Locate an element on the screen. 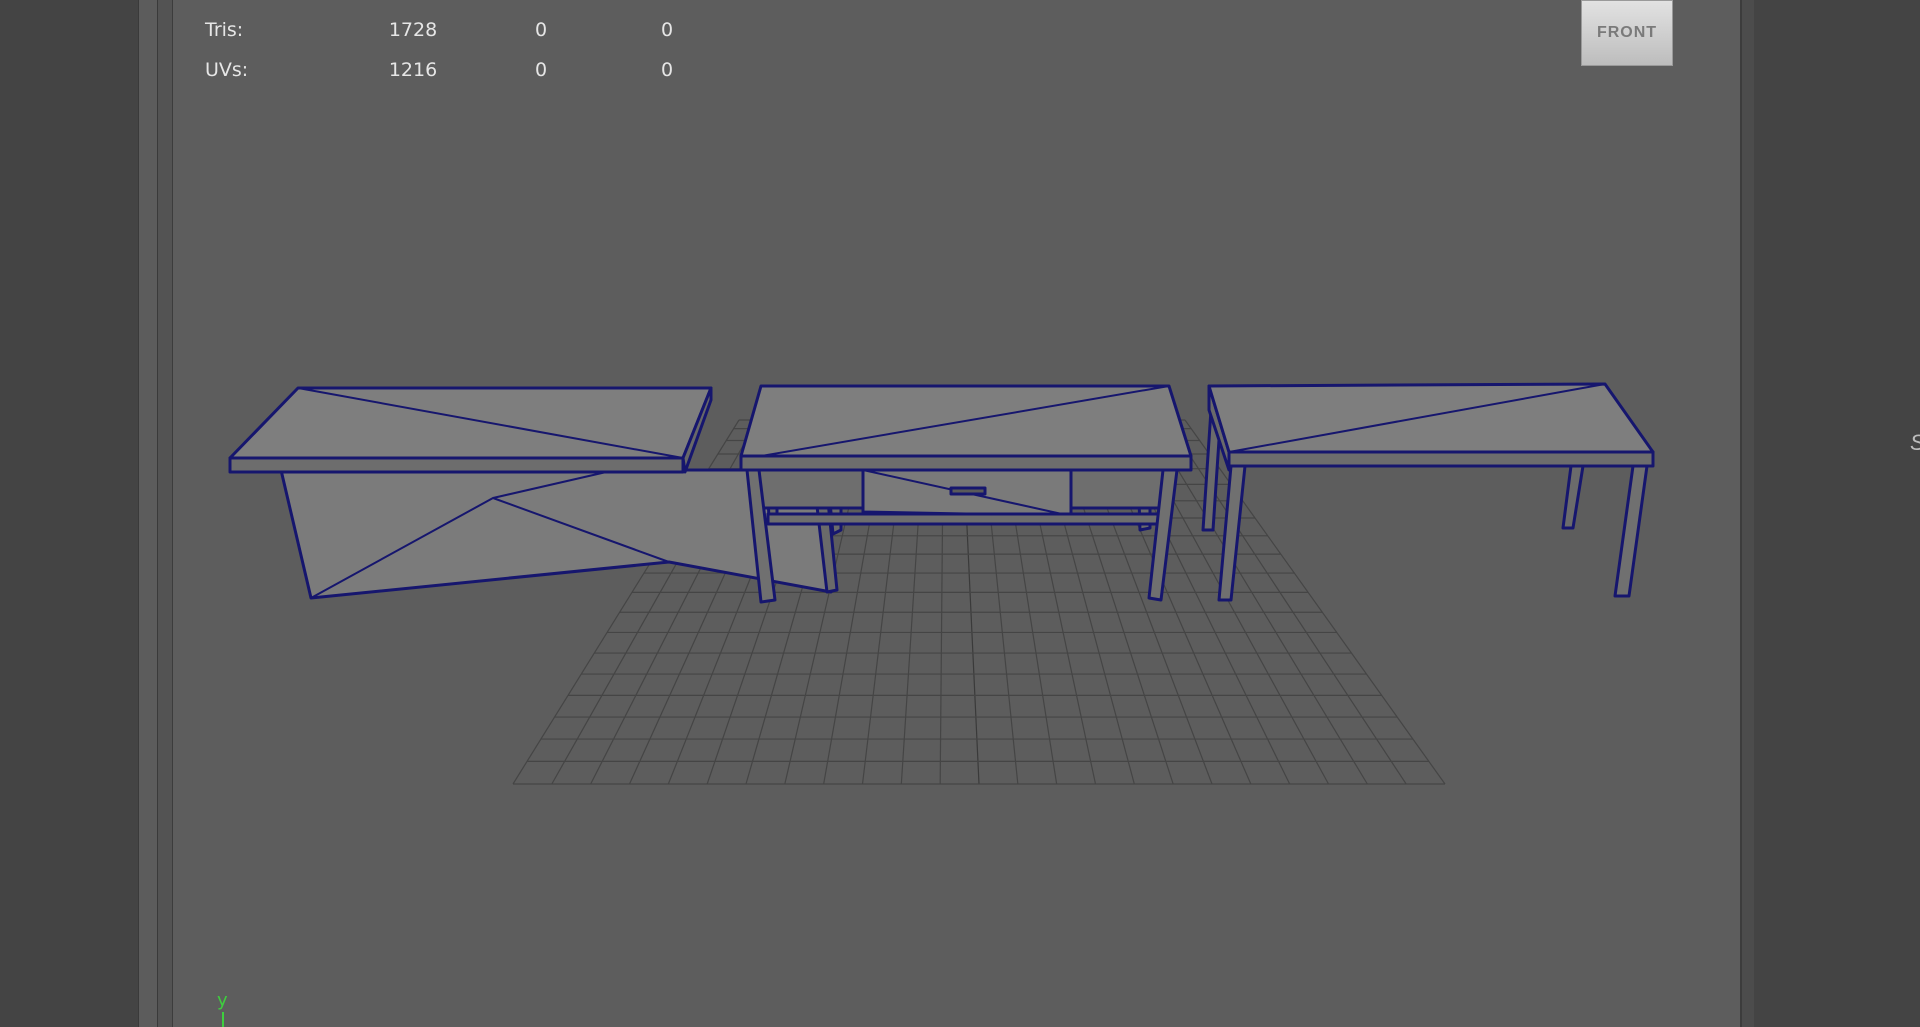  right-panel-cutoff-text: S is located at coordinates (1915, 443).